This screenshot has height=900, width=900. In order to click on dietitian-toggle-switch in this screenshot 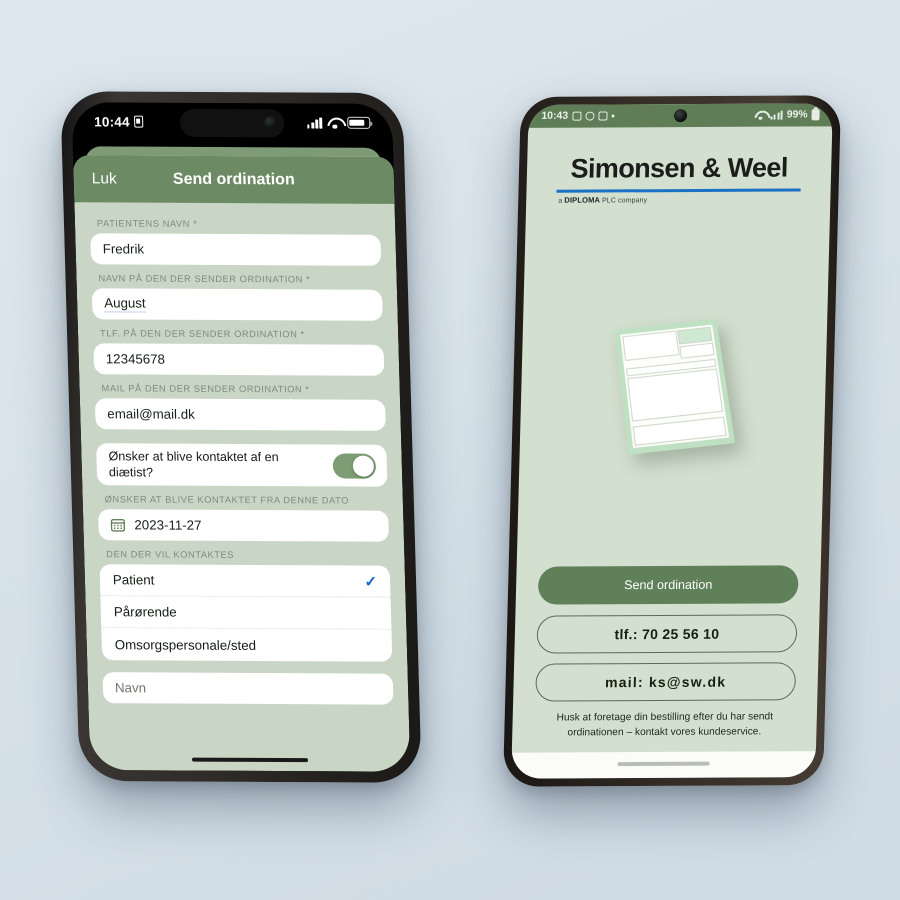, I will do `click(354, 466)`.